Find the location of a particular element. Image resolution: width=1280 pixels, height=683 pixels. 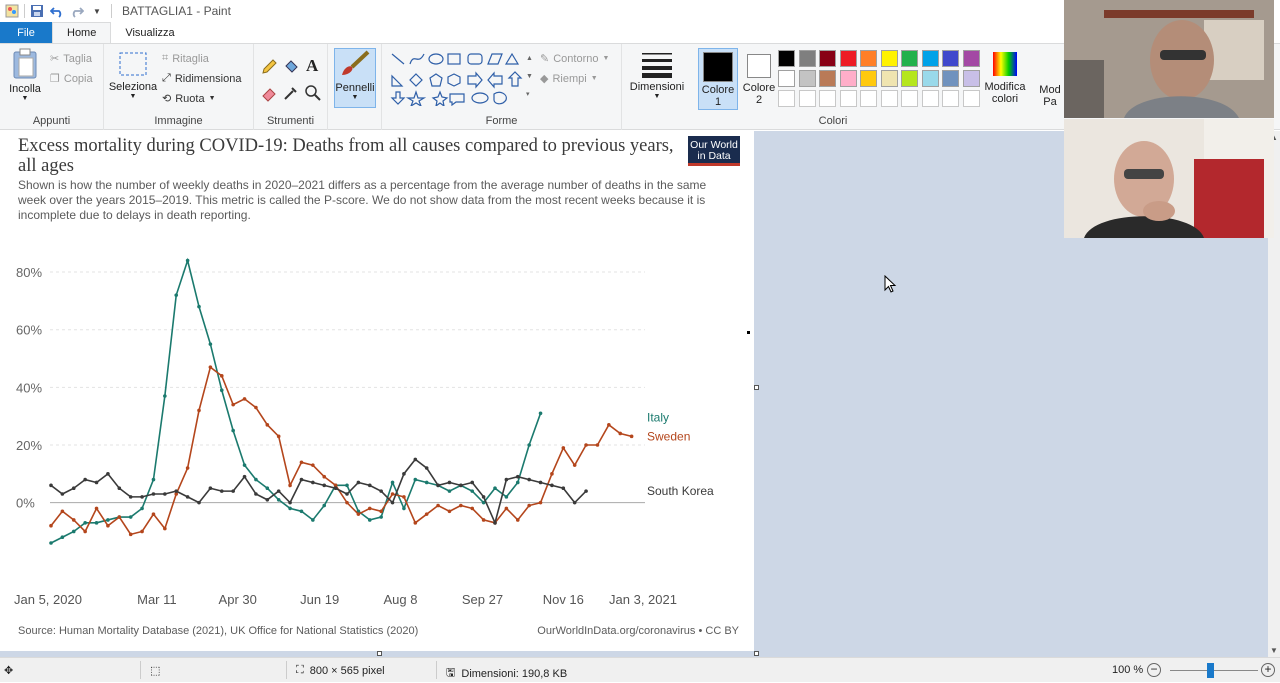

resize-handle-corner is located at coordinates (756, 653).